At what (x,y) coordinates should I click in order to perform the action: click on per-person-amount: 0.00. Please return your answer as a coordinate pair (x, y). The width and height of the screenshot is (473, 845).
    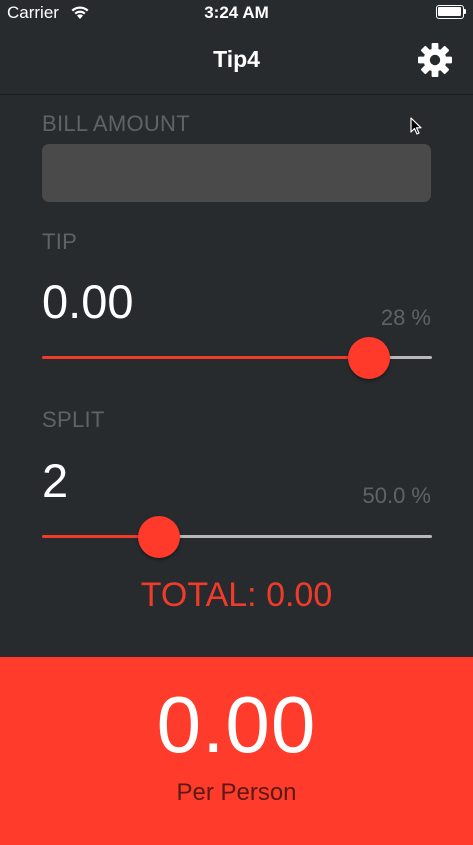
    Looking at the image, I should click on (236, 724).